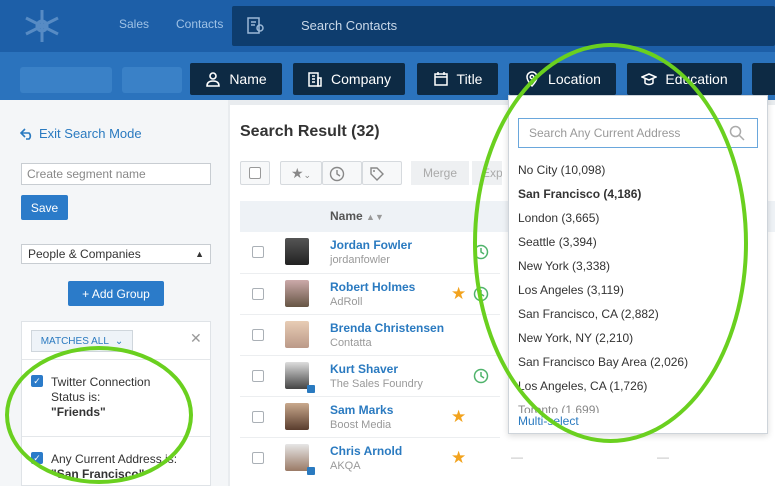 The image size is (775, 486). I want to click on contact-subtitle: Contatta, so click(351, 343).